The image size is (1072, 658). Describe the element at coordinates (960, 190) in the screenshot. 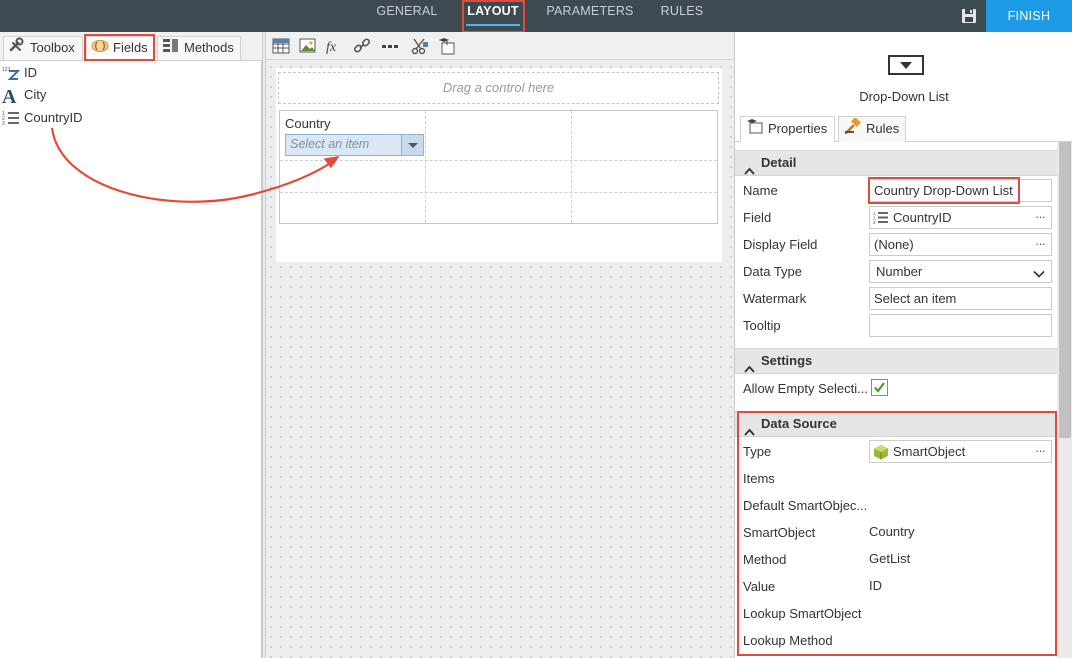

I see `name-field: Country Drop-Down List` at that location.